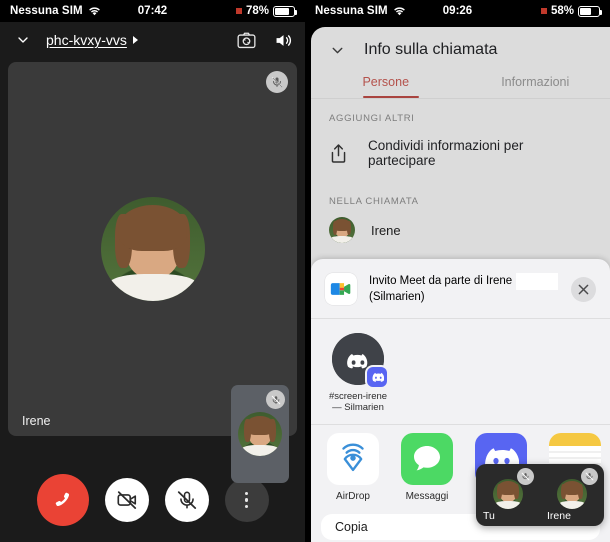 The image size is (610, 542). Describe the element at coordinates (358, 408) in the screenshot. I see `share-target-caption-line2: — Silmarien` at that location.